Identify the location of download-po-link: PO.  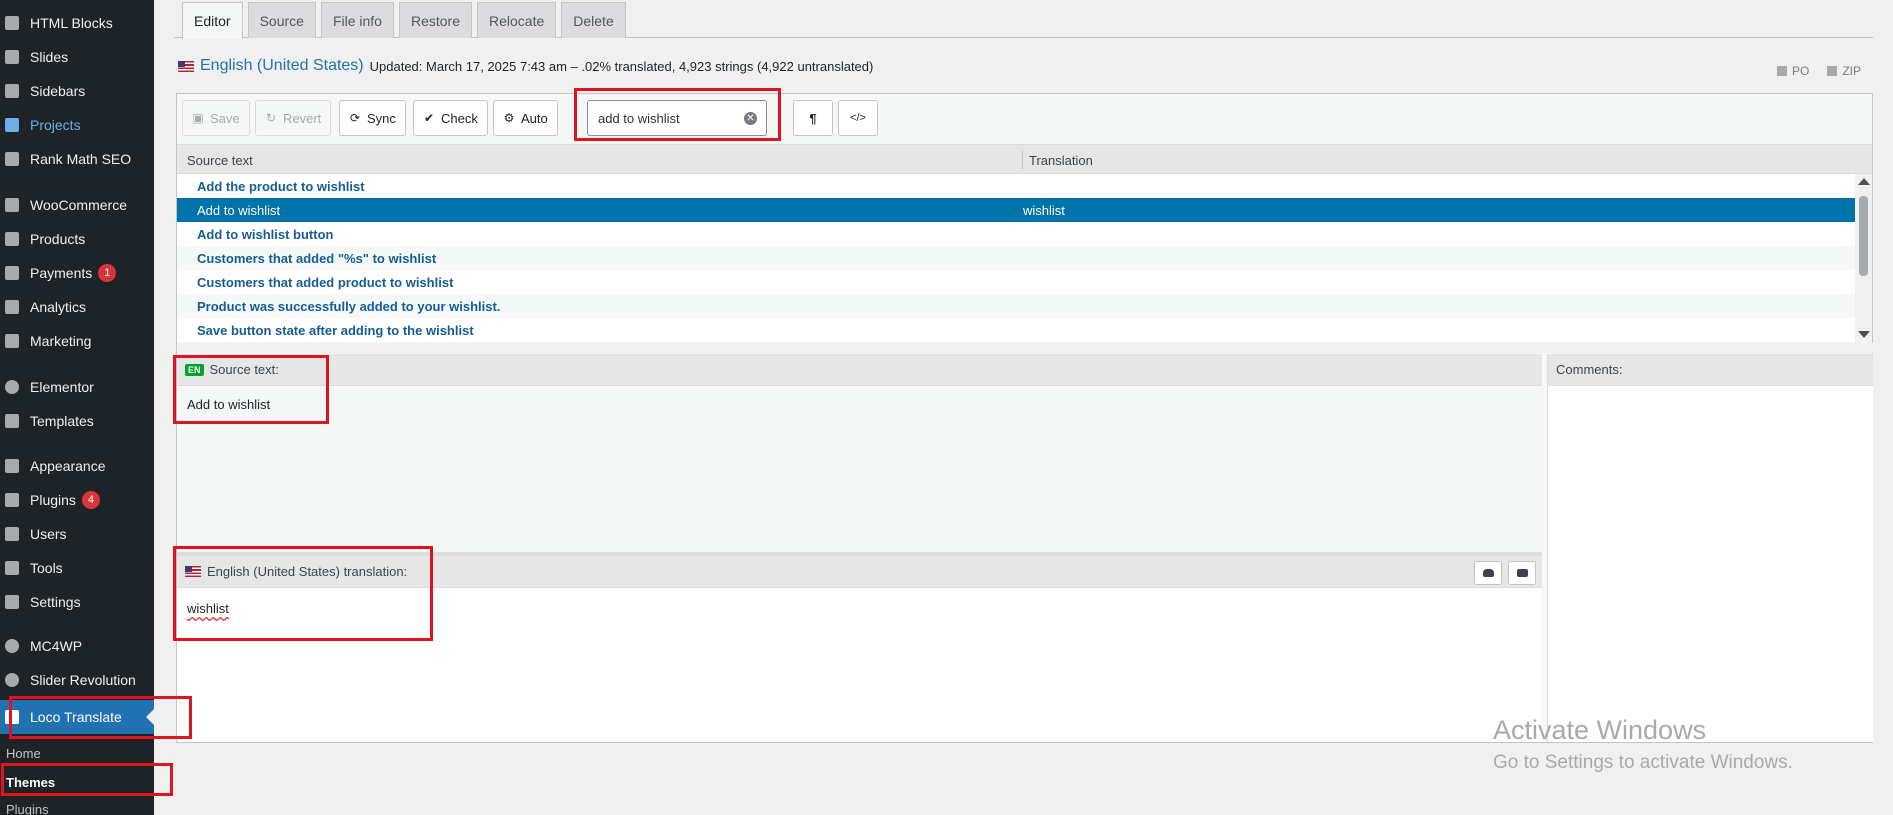
(1792, 71).